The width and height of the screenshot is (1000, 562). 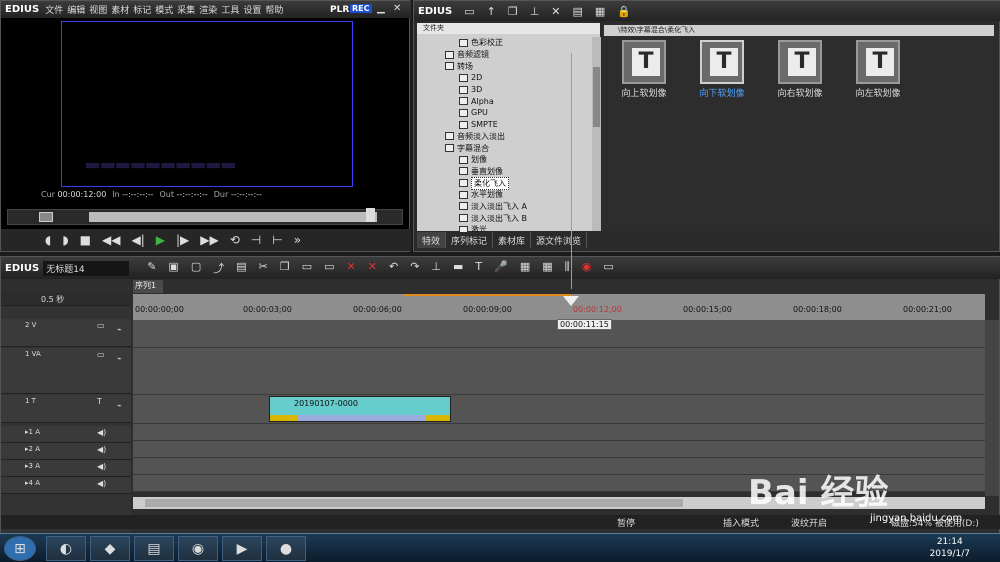 I want to click on minimize-icon: ▁, so click(x=381, y=8).